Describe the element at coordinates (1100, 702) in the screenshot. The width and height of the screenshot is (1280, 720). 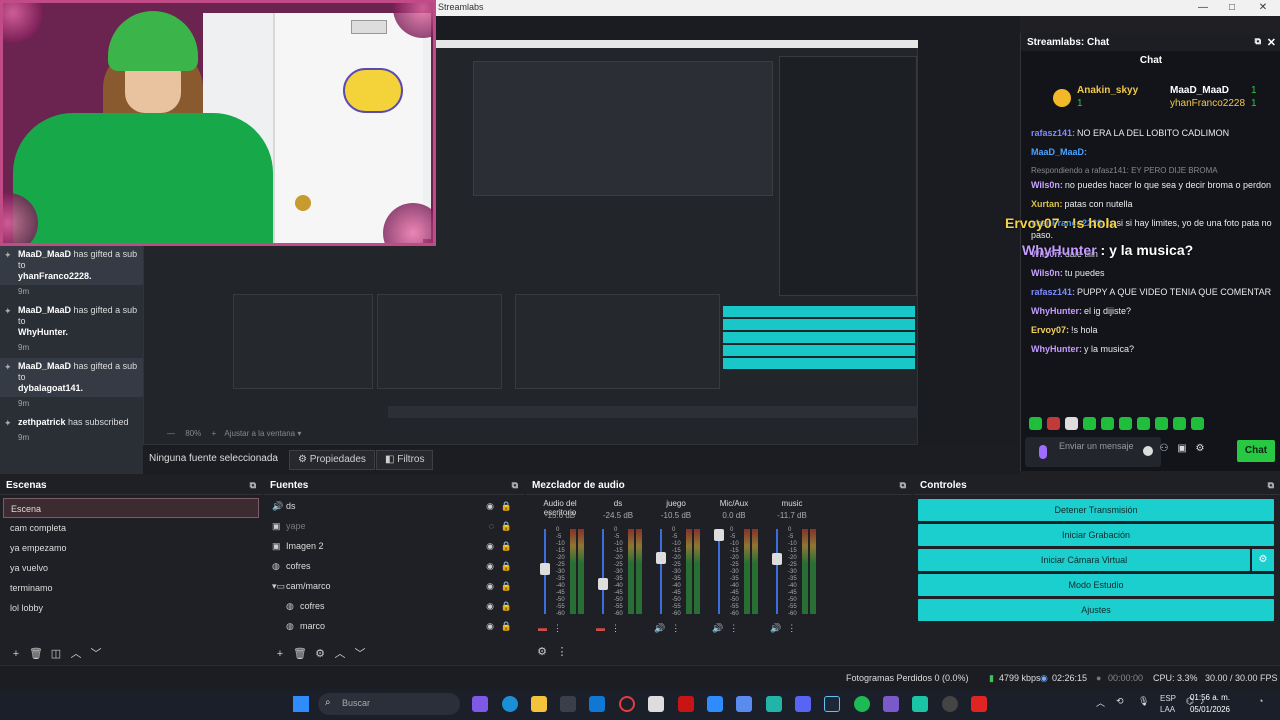
I see `chevron-up-icon: ︿` at that location.